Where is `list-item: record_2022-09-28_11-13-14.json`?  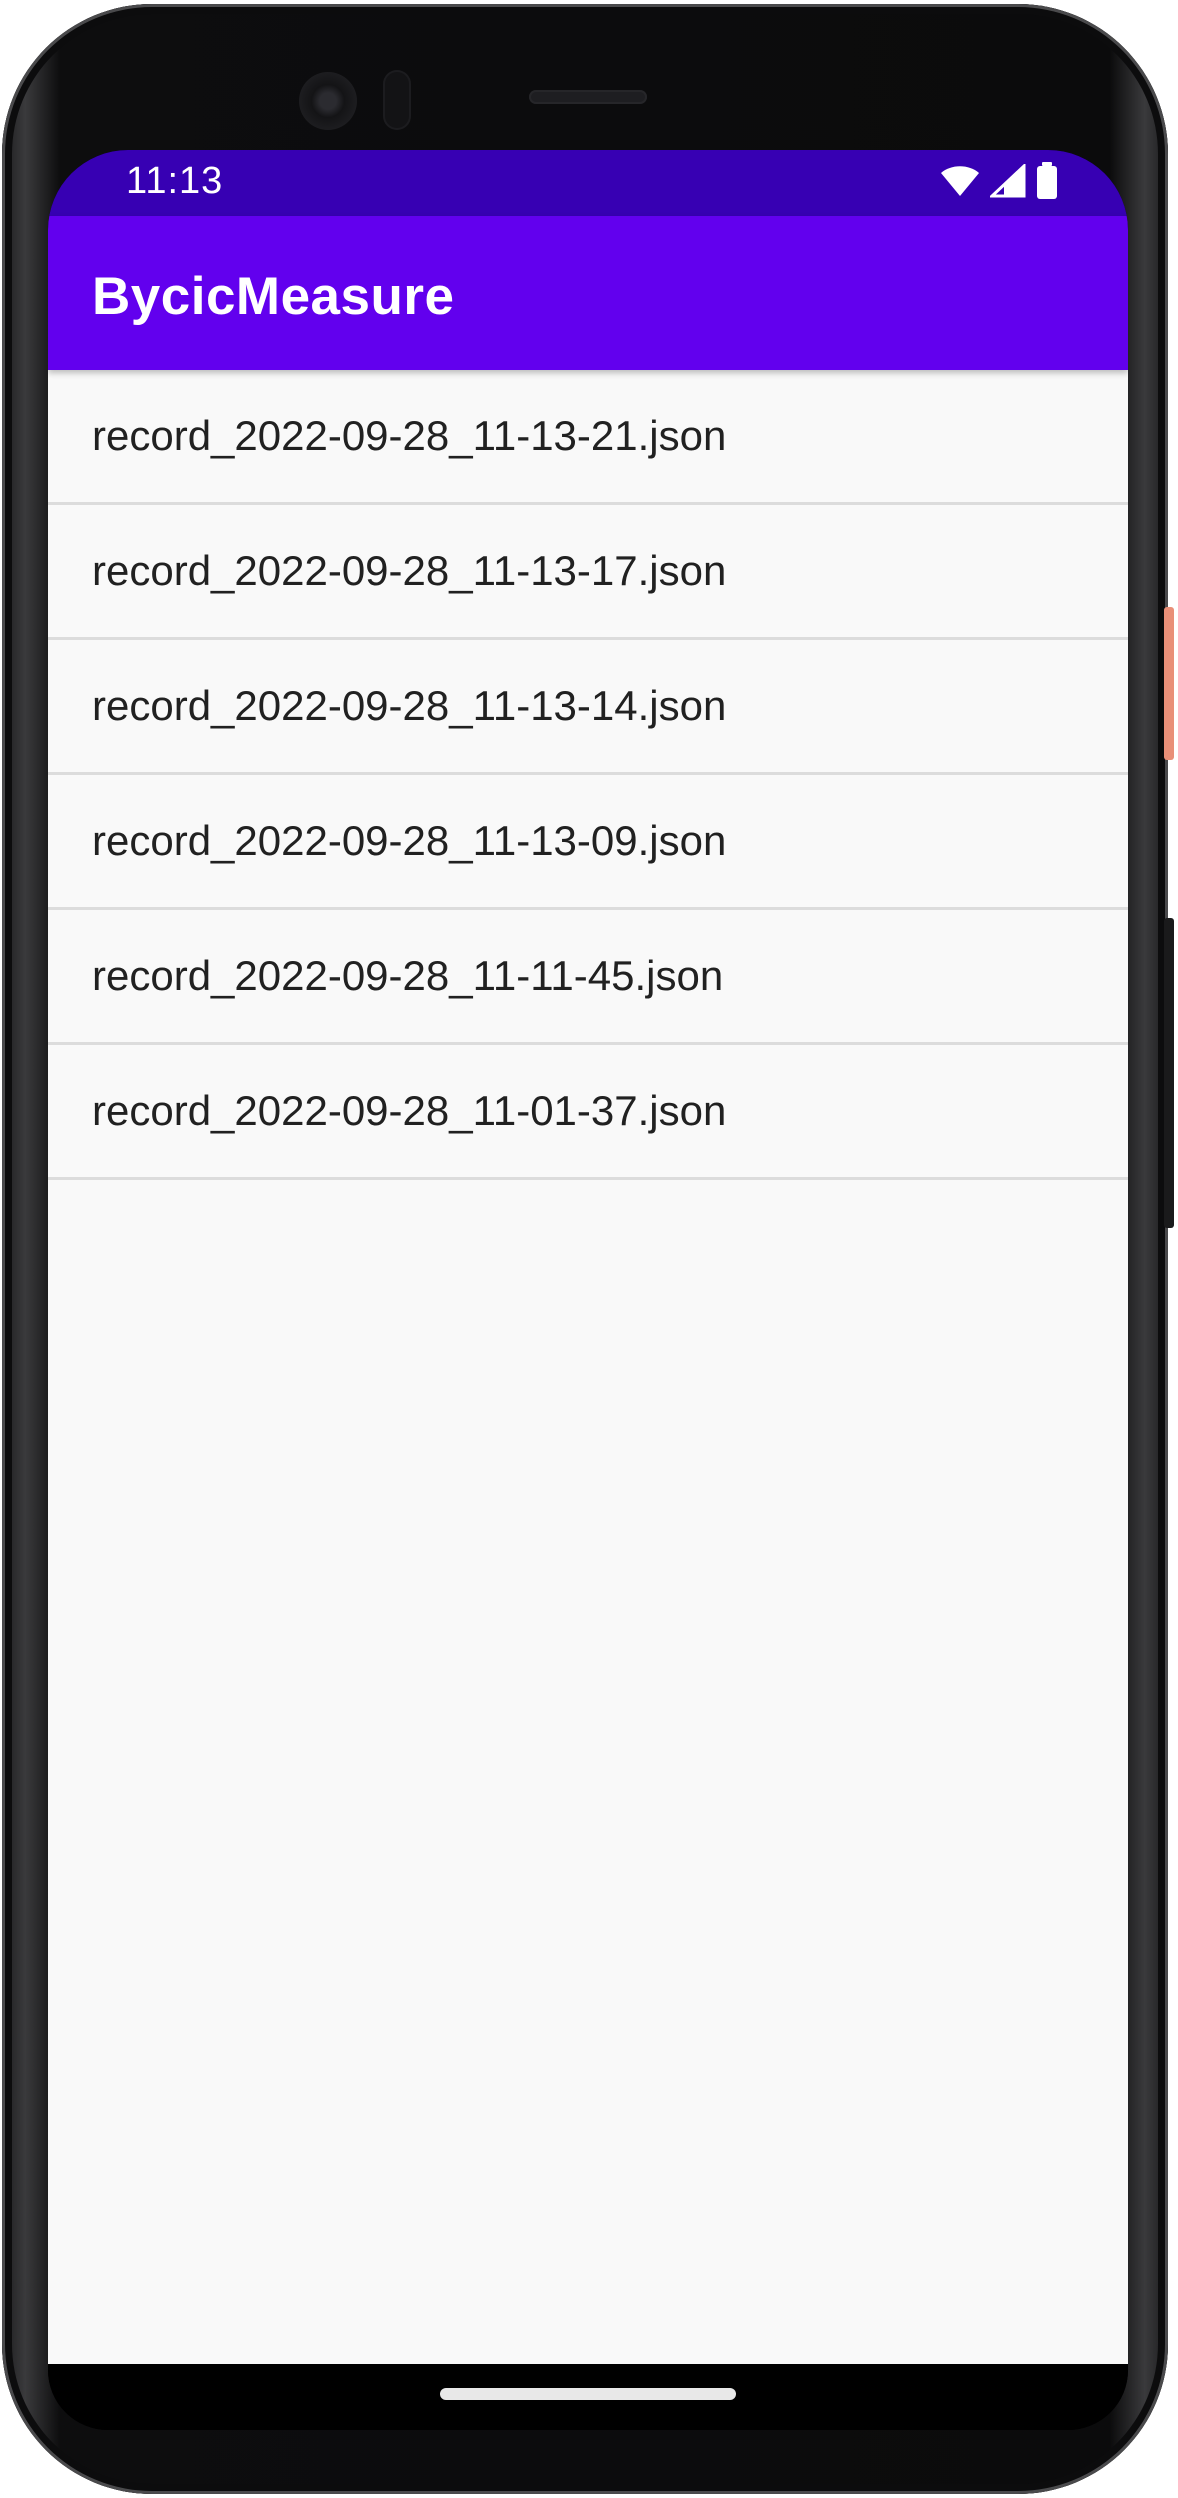 list-item: record_2022-09-28_11-13-14.json is located at coordinates (588, 707).